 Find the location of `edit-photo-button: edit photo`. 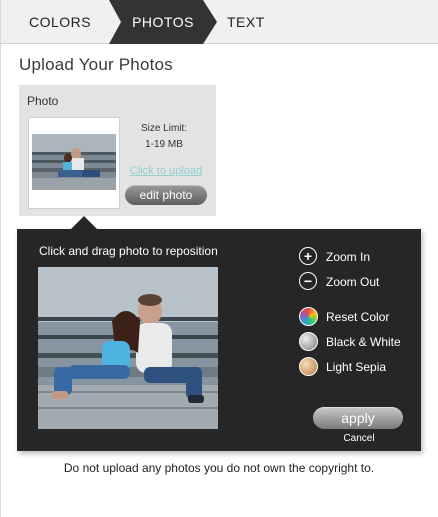

edit-photo-button: edit photo is located at coordinates (166, 195).